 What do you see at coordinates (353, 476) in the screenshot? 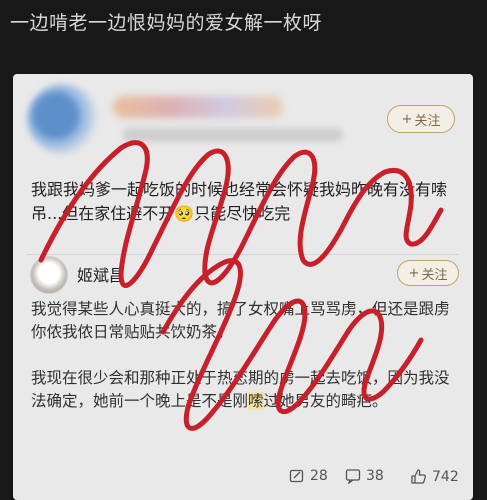
I see `chat-icon` at bounding box center [353, 476].